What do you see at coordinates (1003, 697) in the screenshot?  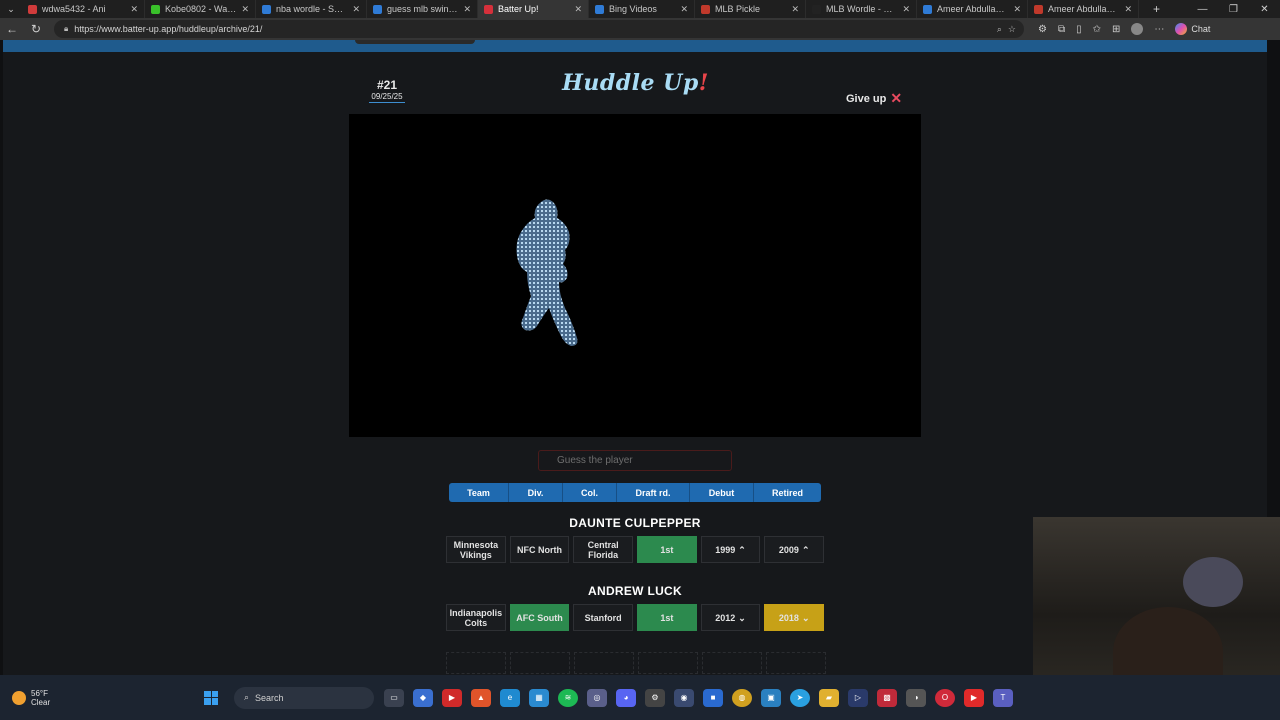 I see `teams-icon: T` at bounding box center [1003, 697].